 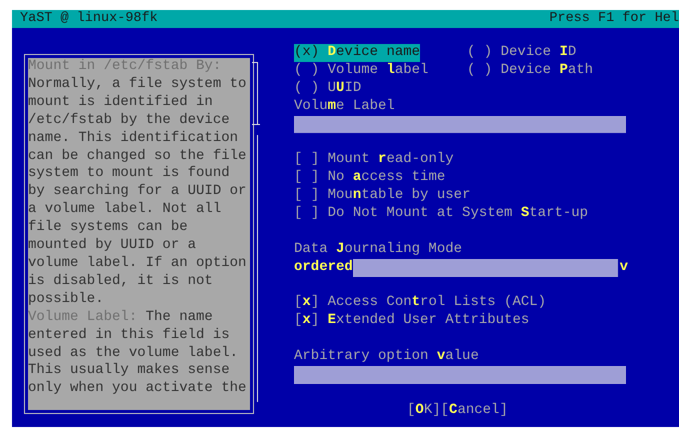 I want to click on option-value-field, so click(x=460, y=375).